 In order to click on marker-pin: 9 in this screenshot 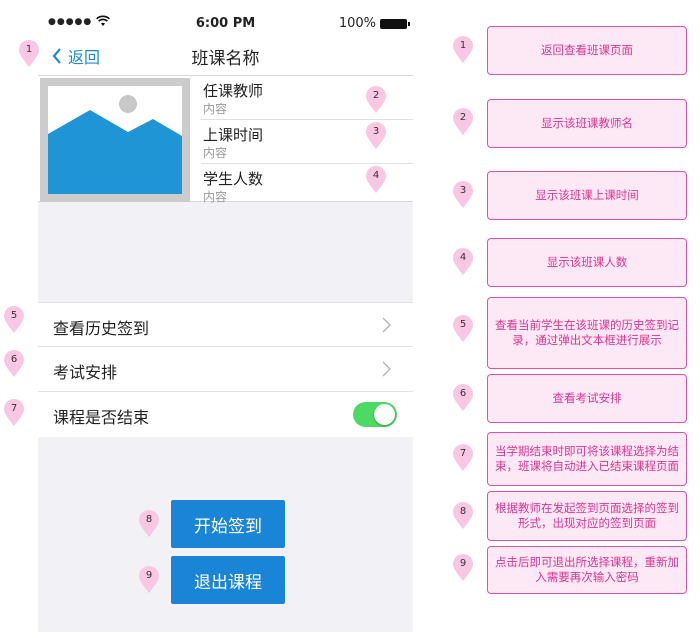, I will do `click(149, 580)`.